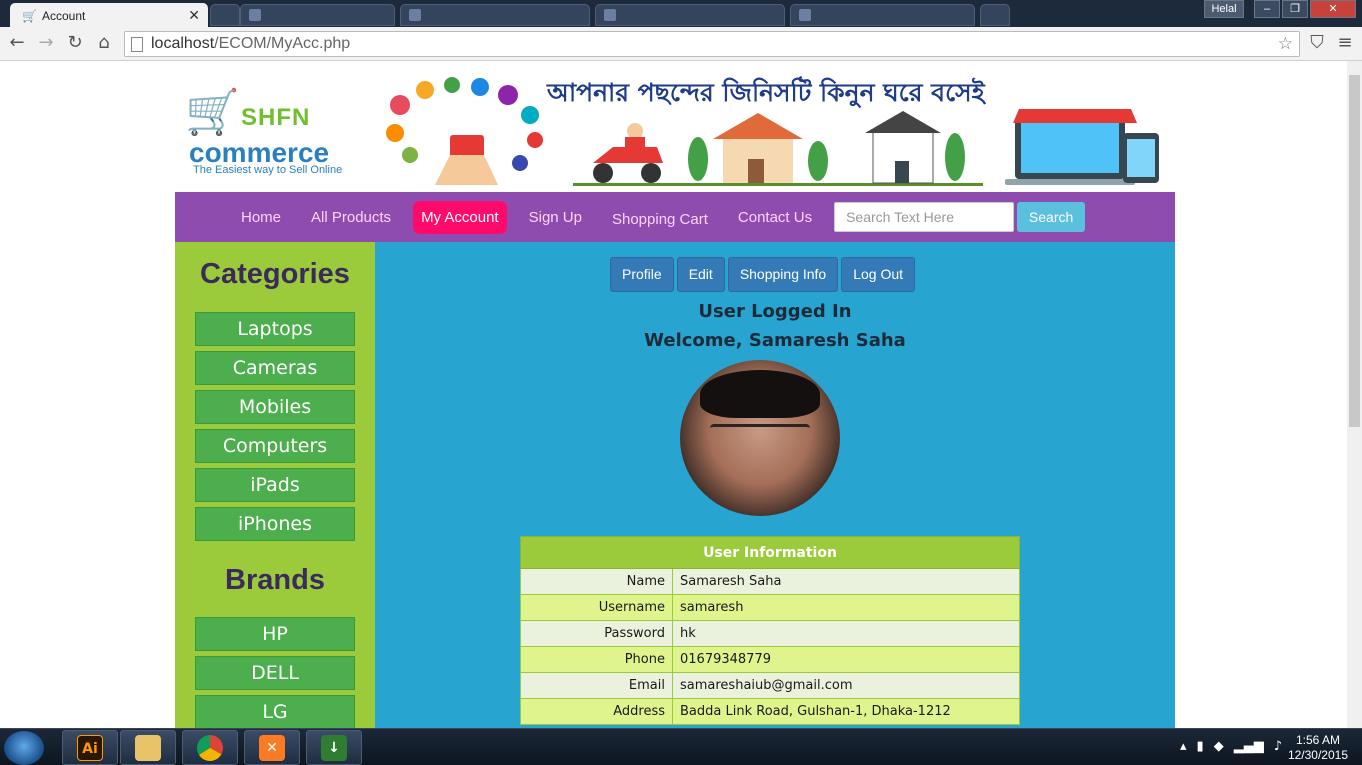 Image resolution: width=1362 pixels, height=765 pixels. I want to click on url-host: localhost, so click(183, 43).